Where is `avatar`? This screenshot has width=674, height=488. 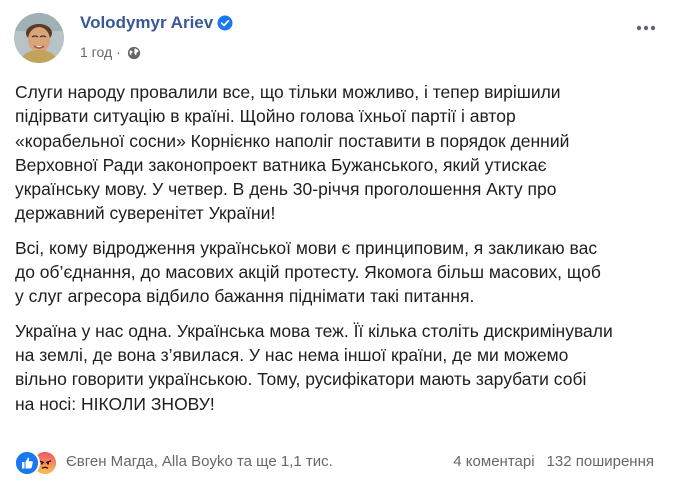 avatar is located at coordinates (39, 38).